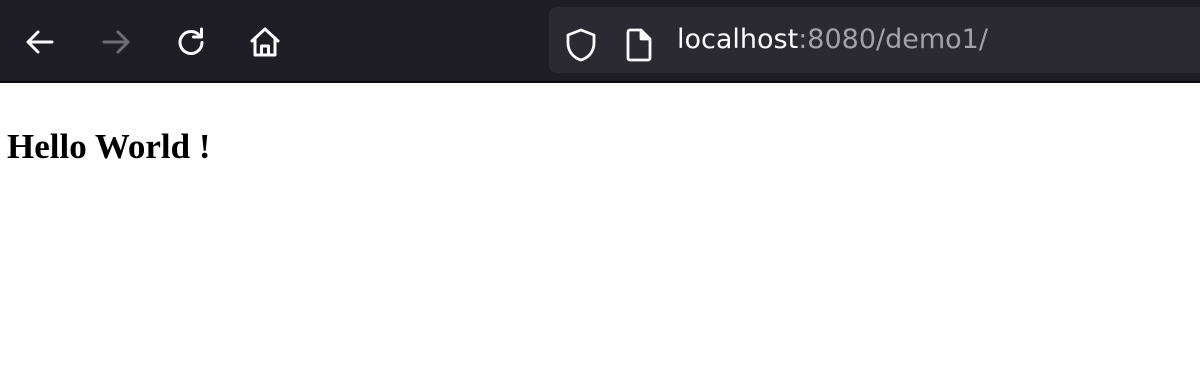  Describe the element at coordinates (581, 45) in the screenshot. I see `shield-icon` at that location.